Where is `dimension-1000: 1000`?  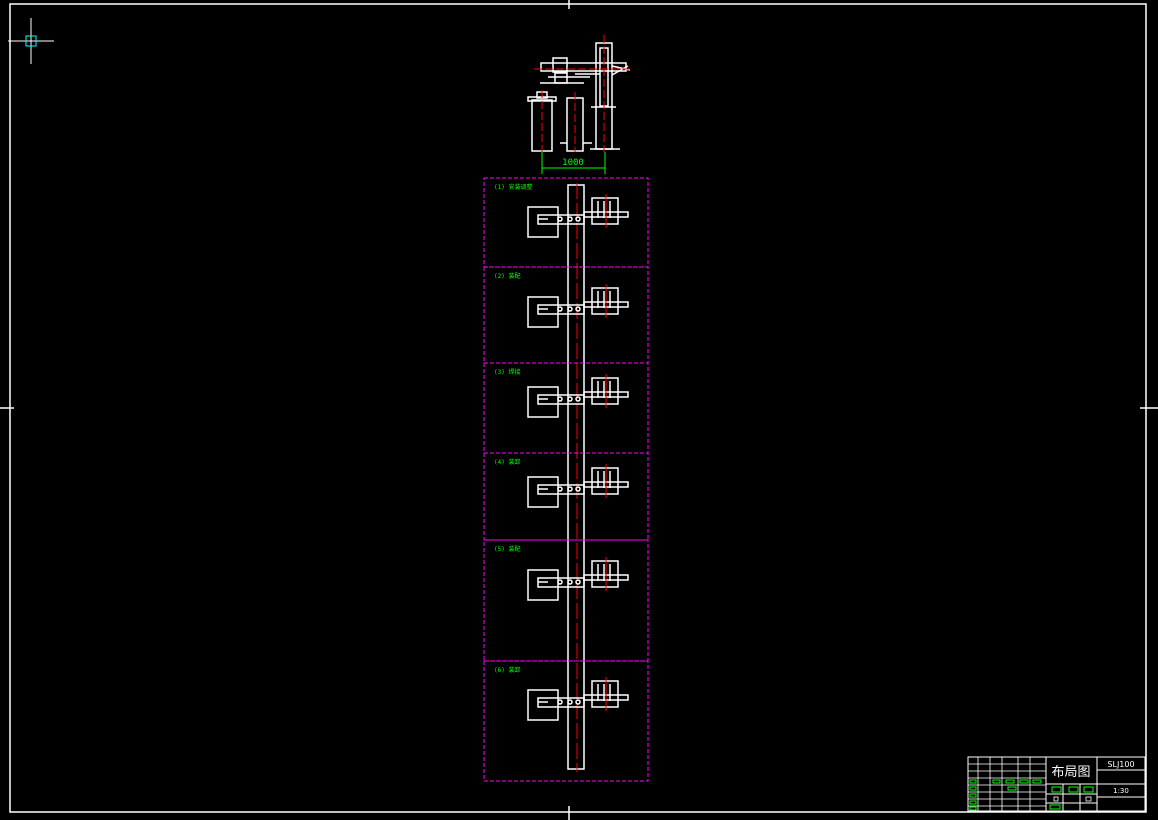
dimension-1000: 1000 is located at coordinates (573, 163).